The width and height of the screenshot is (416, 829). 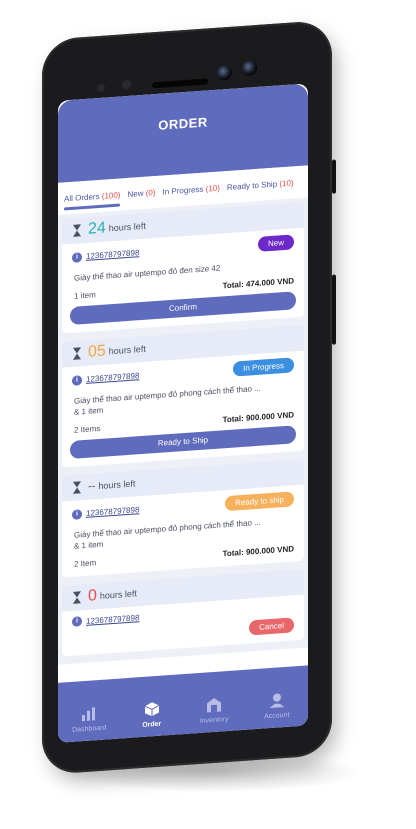 I want to click on power-button, so click(x=334, y=176).